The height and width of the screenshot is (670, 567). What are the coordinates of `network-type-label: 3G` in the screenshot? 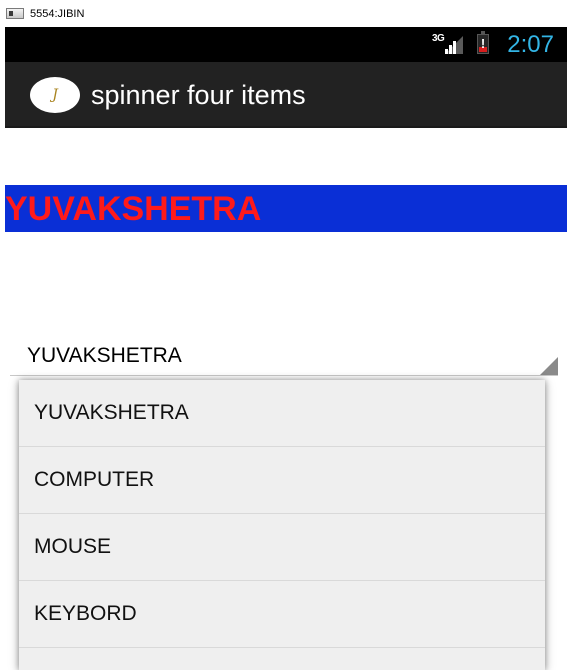 It's located at (438, 38).